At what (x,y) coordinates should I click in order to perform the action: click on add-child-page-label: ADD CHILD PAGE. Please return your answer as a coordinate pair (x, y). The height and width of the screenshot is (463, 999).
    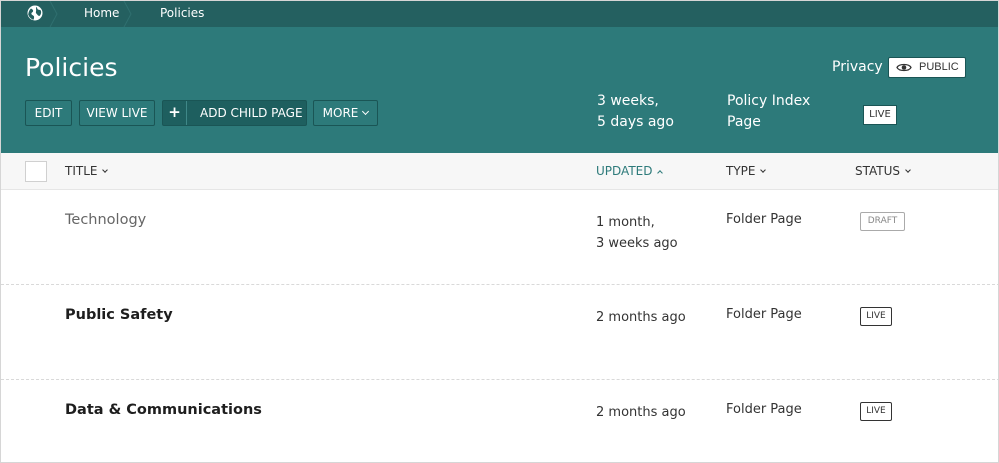
    Looking at the image, I should click on (251, 113).